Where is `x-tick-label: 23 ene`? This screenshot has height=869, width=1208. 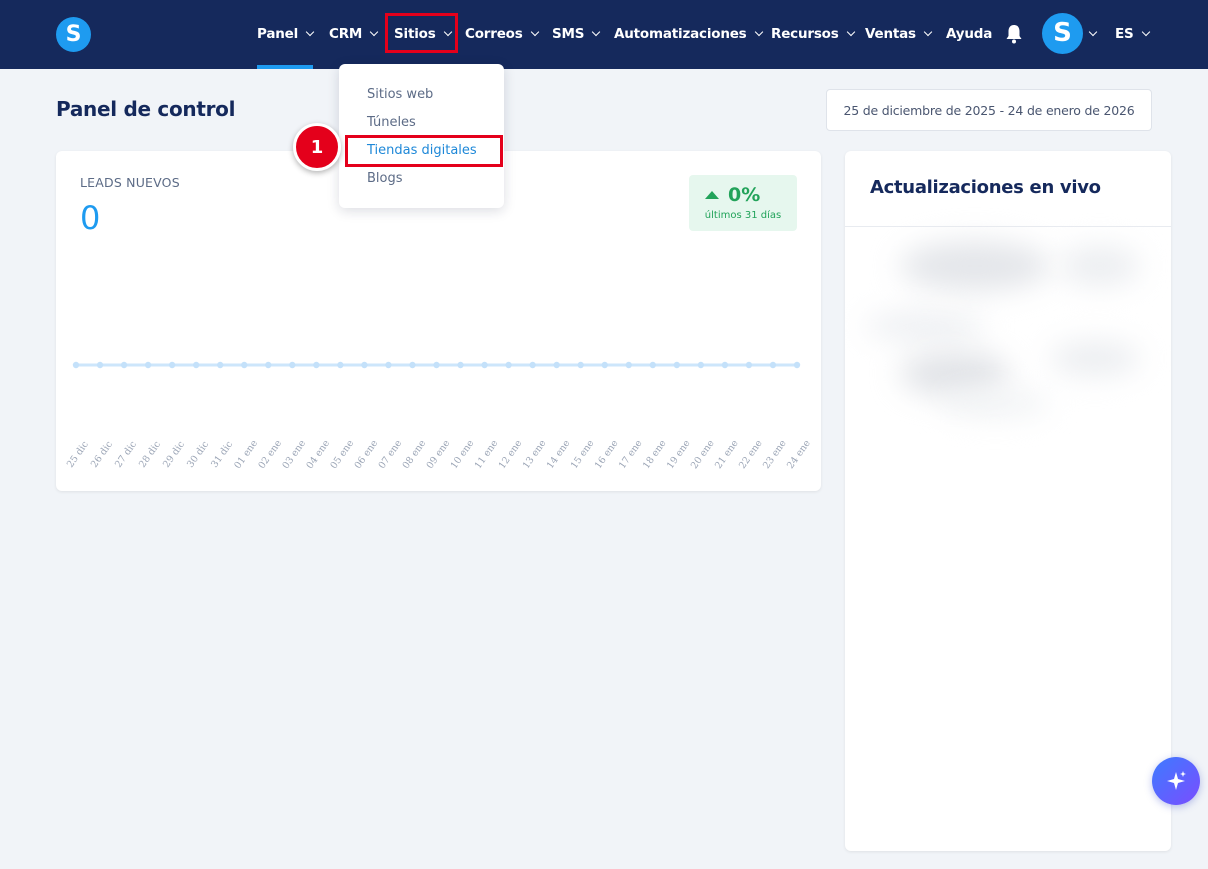
x-tick-label: 23 ene is located at coordinates (775, 454).